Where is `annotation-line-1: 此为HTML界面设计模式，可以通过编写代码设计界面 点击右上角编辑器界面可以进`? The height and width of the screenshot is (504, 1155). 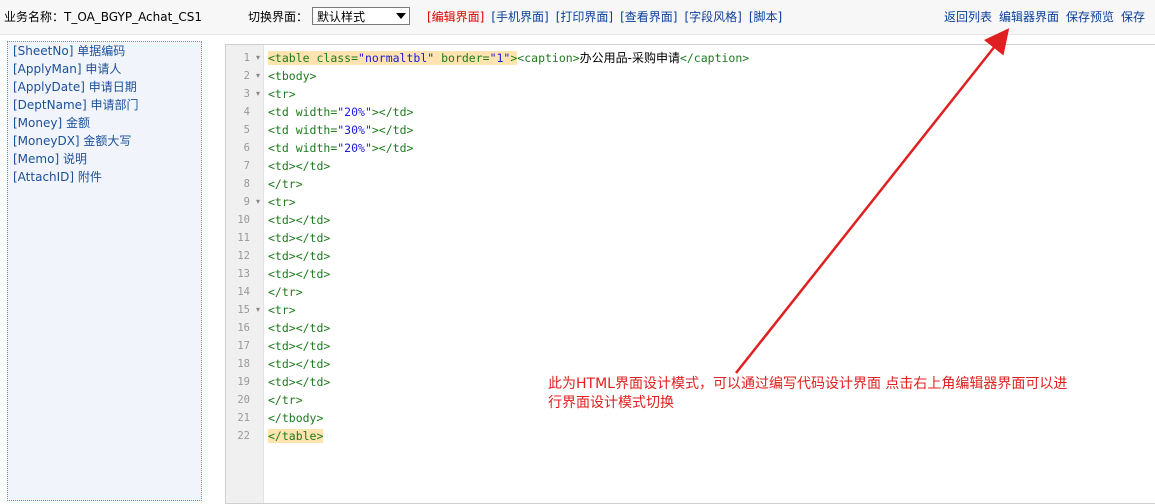 annotation-line-1: 此为HTML界面设计模式，可以通过编写代码设计界面 点击右上角编辑器界面可以进 is located at coordinates (808, 384).